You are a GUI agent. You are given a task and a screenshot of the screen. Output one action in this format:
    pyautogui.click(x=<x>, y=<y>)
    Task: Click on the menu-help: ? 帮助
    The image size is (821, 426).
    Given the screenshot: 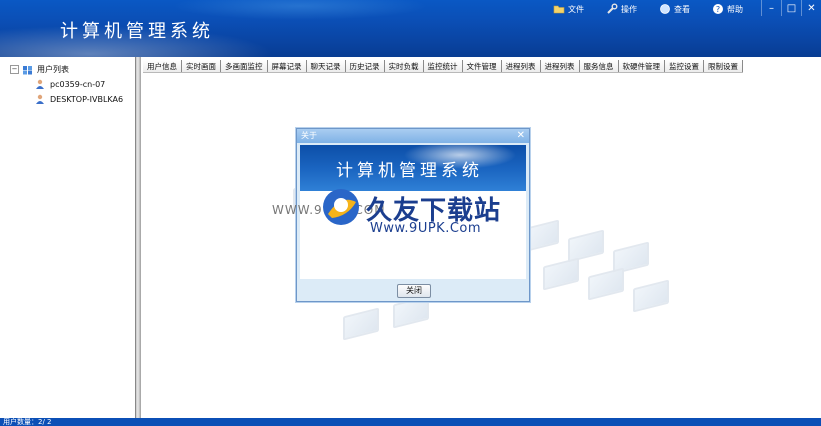 What is the action you would take?
    pyautogui.click(x=727, y=9)
    